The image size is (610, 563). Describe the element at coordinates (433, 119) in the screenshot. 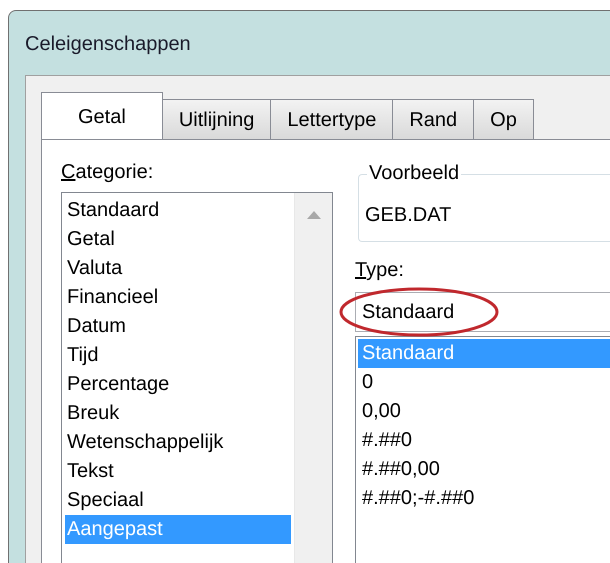

I see `tab: Rand` at that location.